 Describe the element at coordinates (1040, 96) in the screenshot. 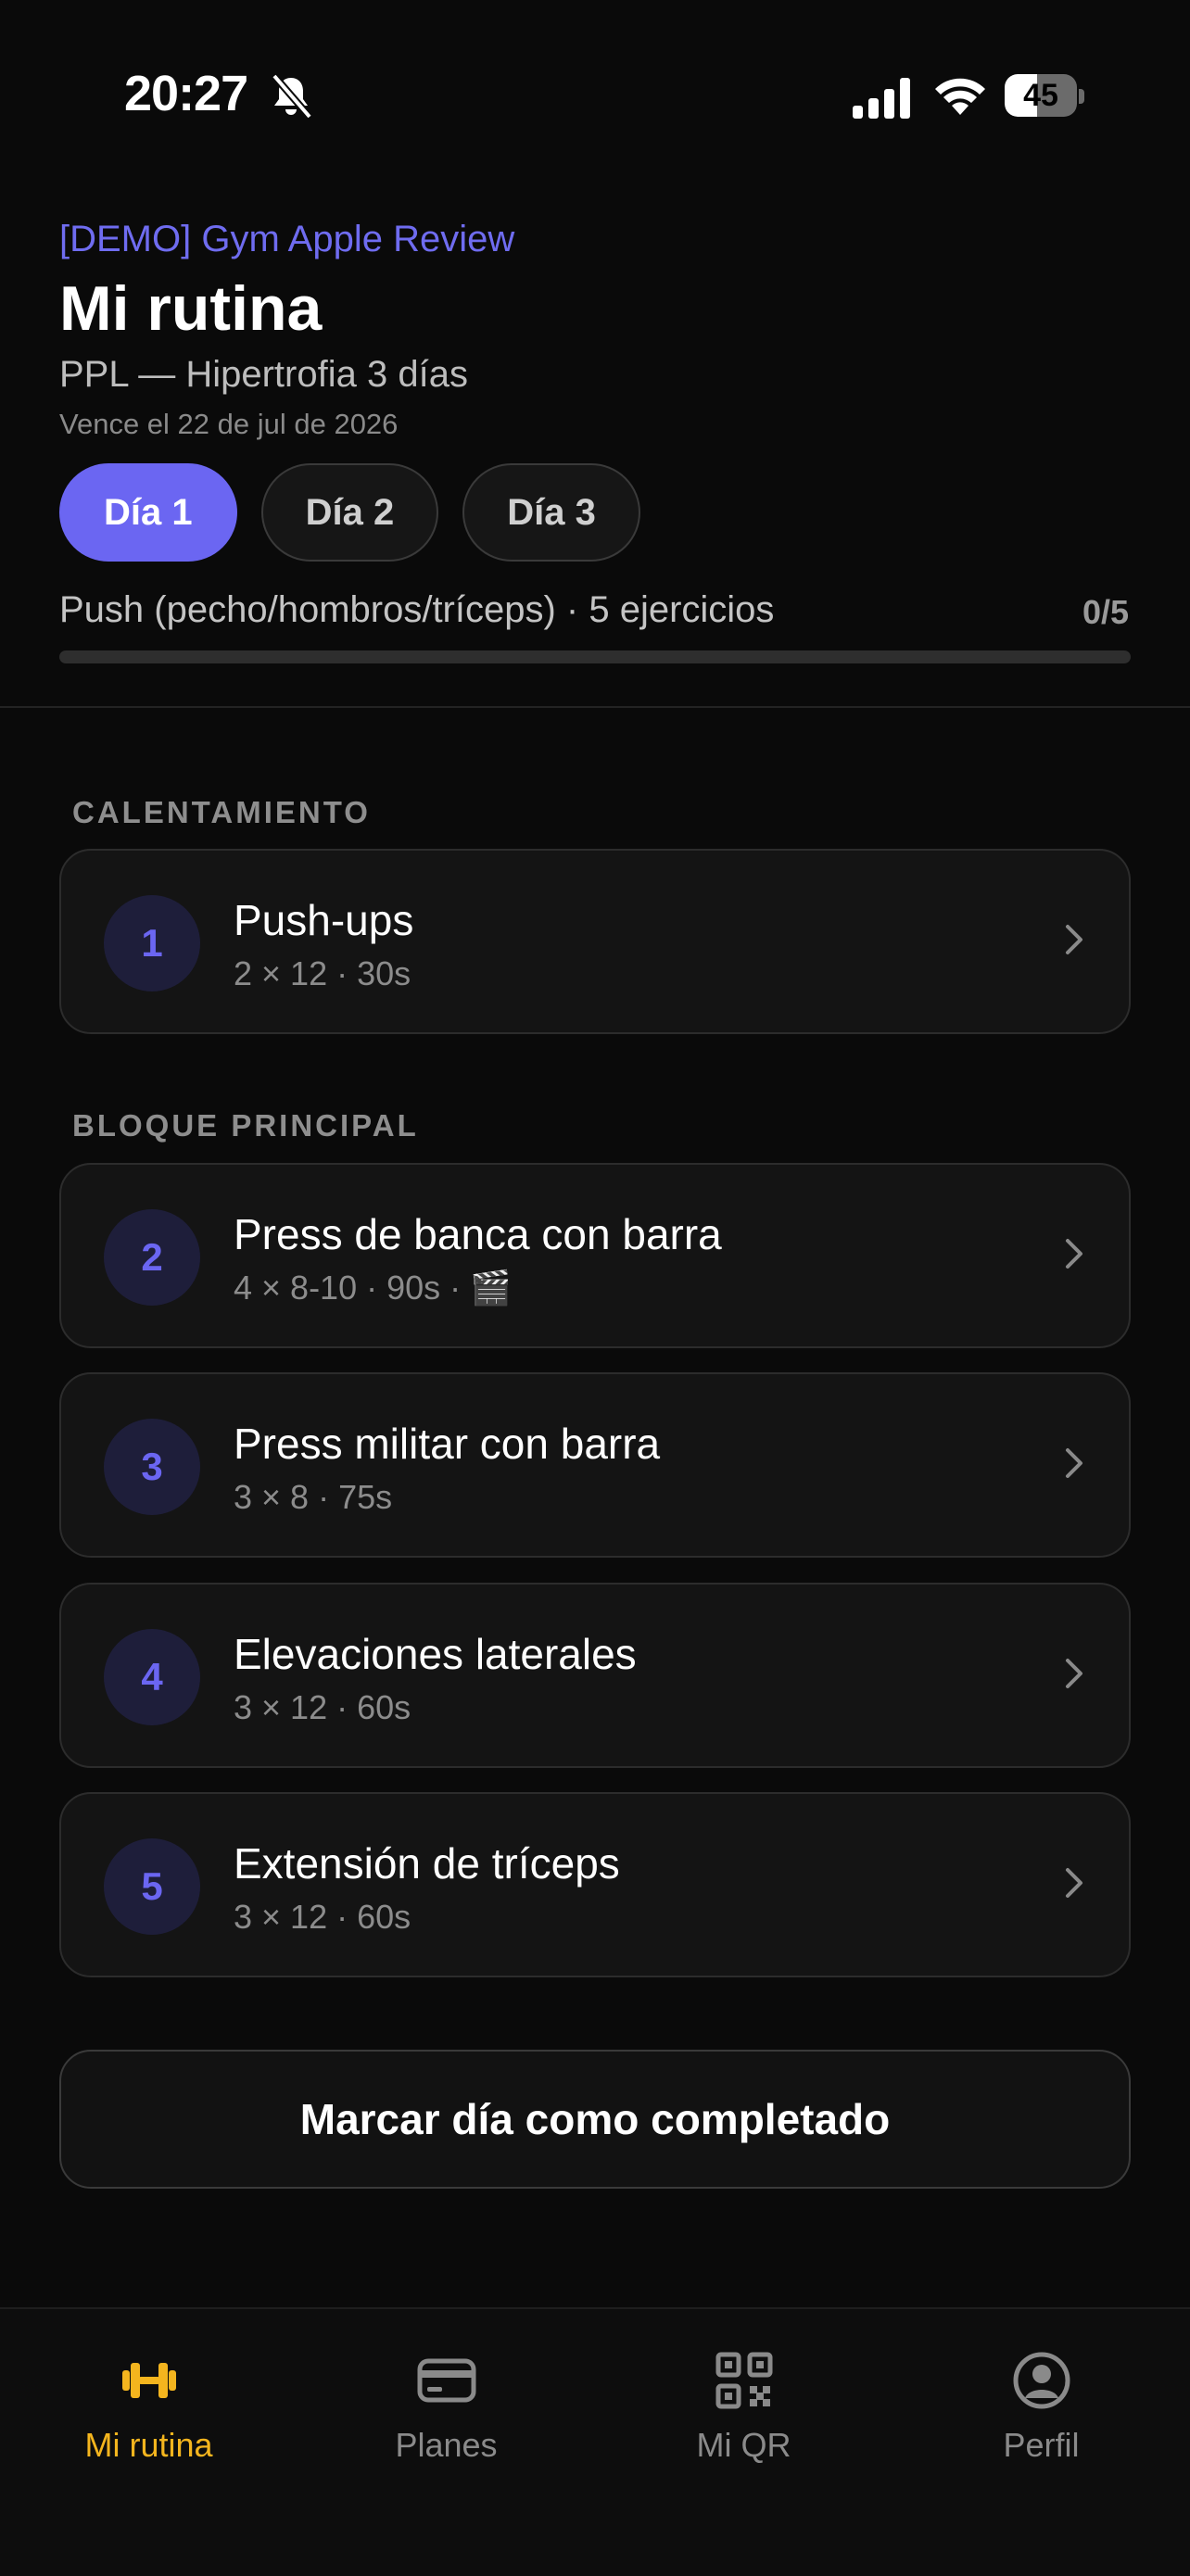

I see `battery-level: 45` at that location.